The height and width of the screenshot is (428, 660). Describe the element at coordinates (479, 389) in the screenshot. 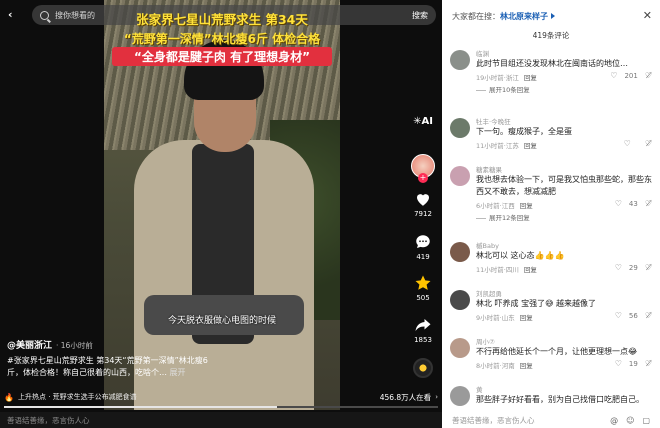

I see `comment-username: 黄` at that location.